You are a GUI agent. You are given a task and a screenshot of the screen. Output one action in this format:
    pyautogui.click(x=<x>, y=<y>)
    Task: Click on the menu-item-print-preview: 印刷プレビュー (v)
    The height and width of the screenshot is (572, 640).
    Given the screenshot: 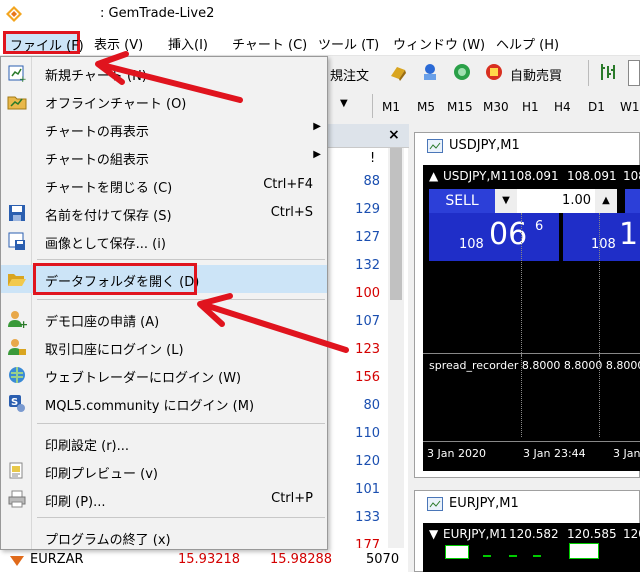 What is the action you would take?
    pyautogui.click(x=164, y=471)
    